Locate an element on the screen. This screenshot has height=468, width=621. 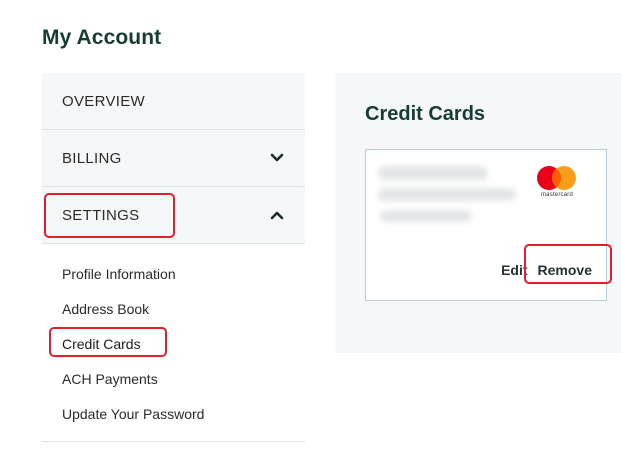
remove-card-button: Remove is located at coordinates (567, 264).